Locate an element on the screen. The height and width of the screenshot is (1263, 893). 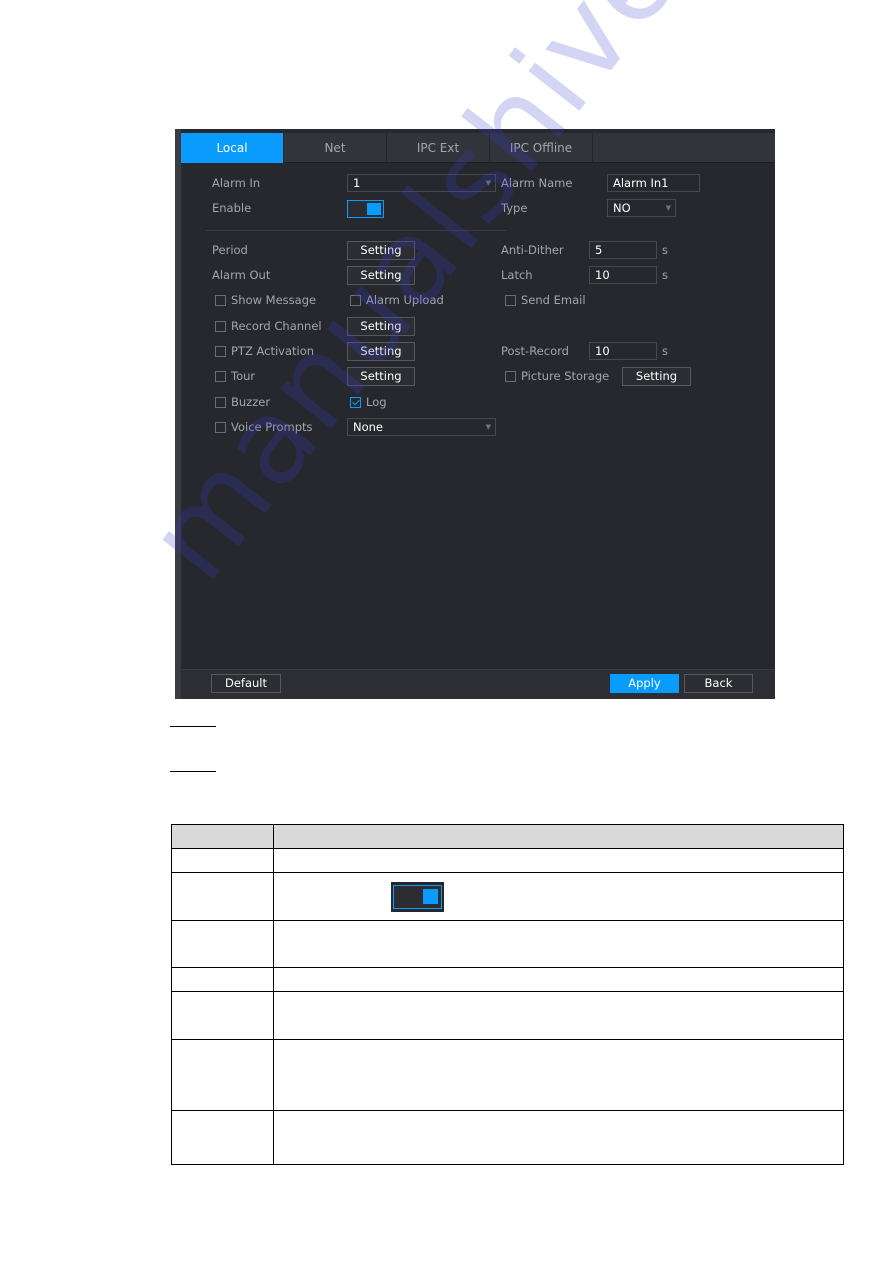
log-label: Log is located at coordinates (376, 402).